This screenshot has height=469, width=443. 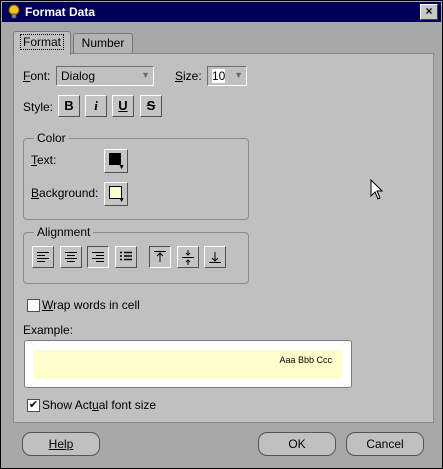 I want to click on justify-icon, so click(x=126, y=256).